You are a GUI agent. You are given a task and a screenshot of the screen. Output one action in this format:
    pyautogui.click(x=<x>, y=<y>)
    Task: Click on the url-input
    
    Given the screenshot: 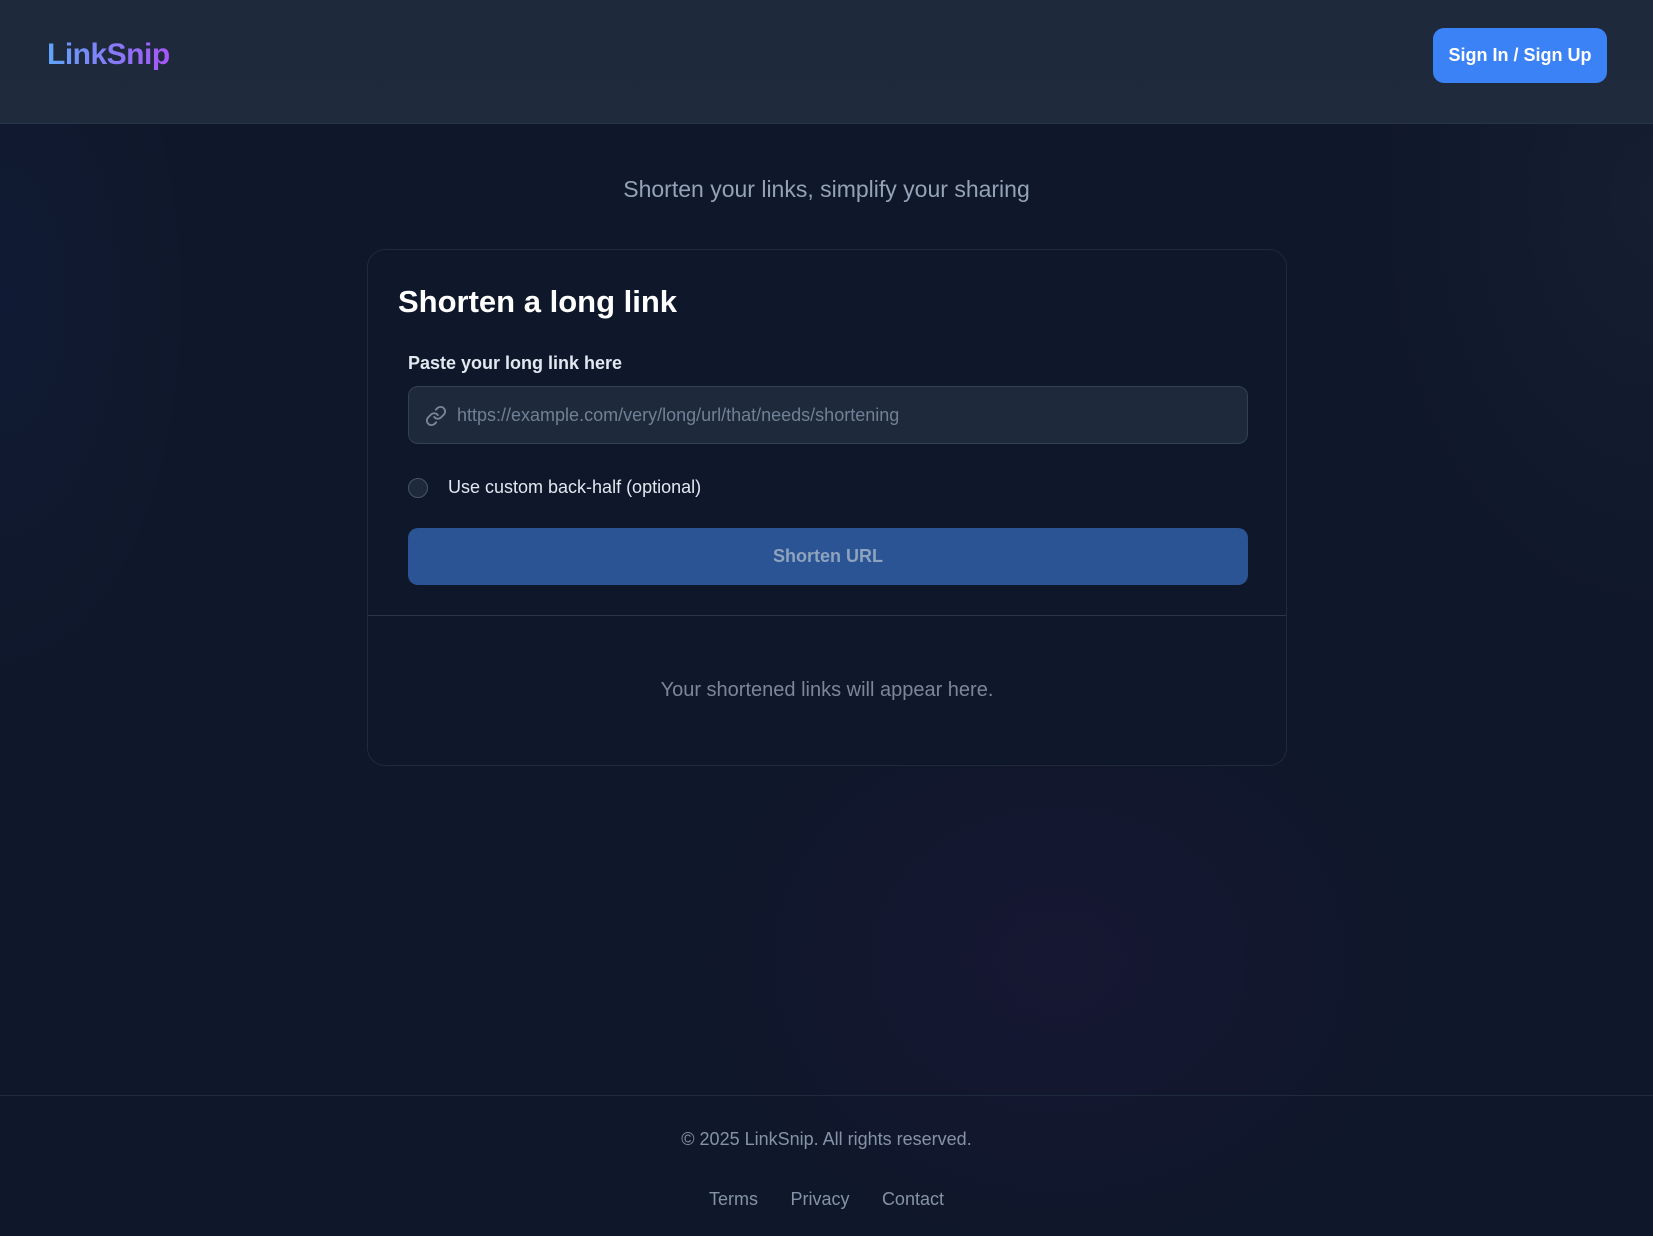 What is the action you would take?
    pyautogui.click(x=847, y=415)
    